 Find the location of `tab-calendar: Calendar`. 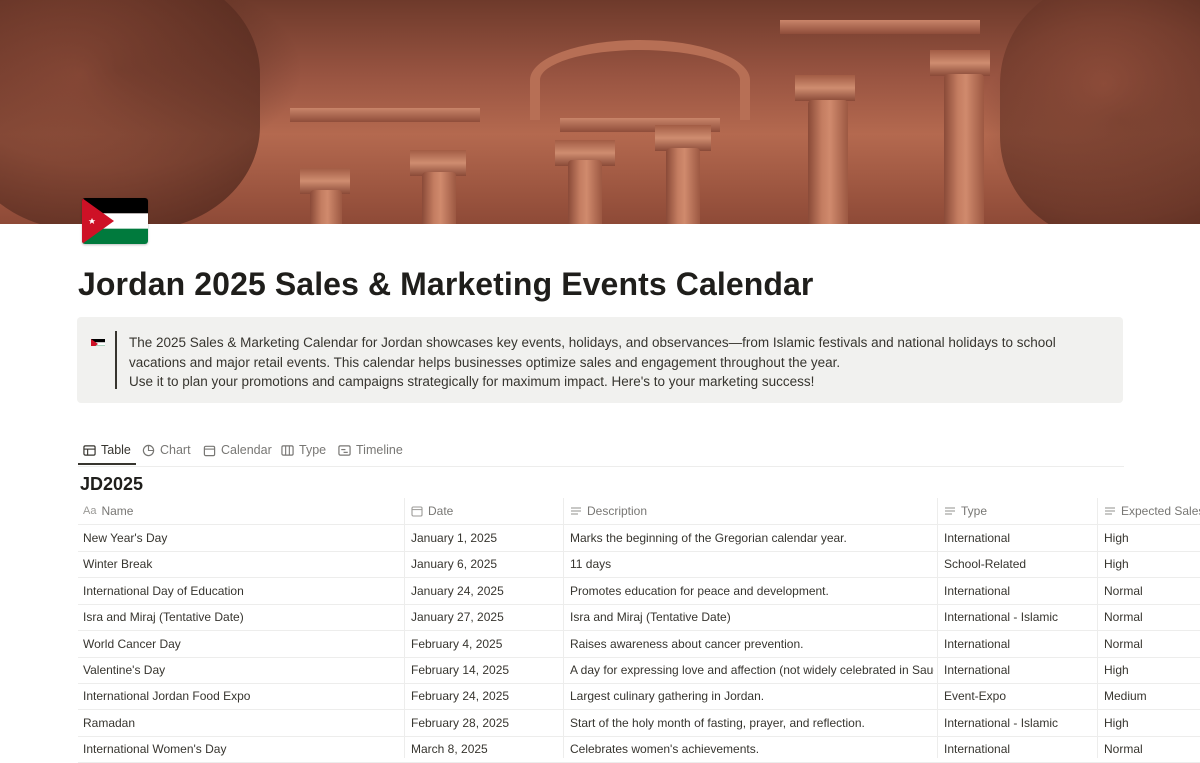

tab-calendar: Calendar is located at coordinates (237, 450).